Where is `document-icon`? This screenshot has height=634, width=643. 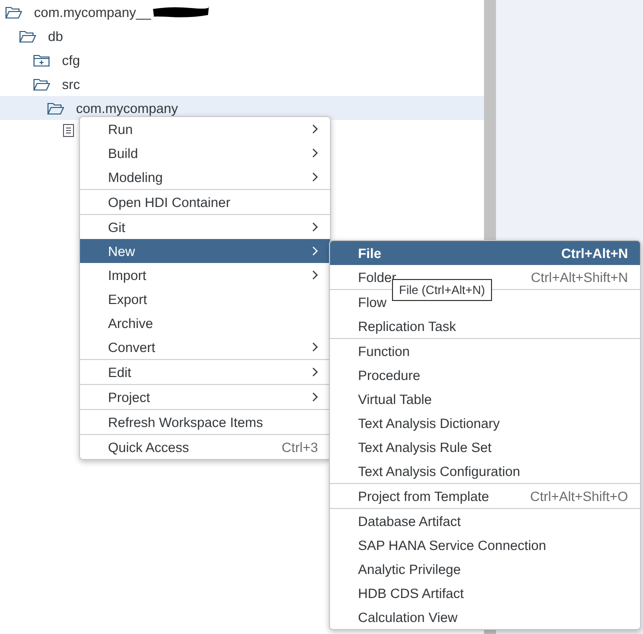
document-icon is located at coordinates (68, 130).